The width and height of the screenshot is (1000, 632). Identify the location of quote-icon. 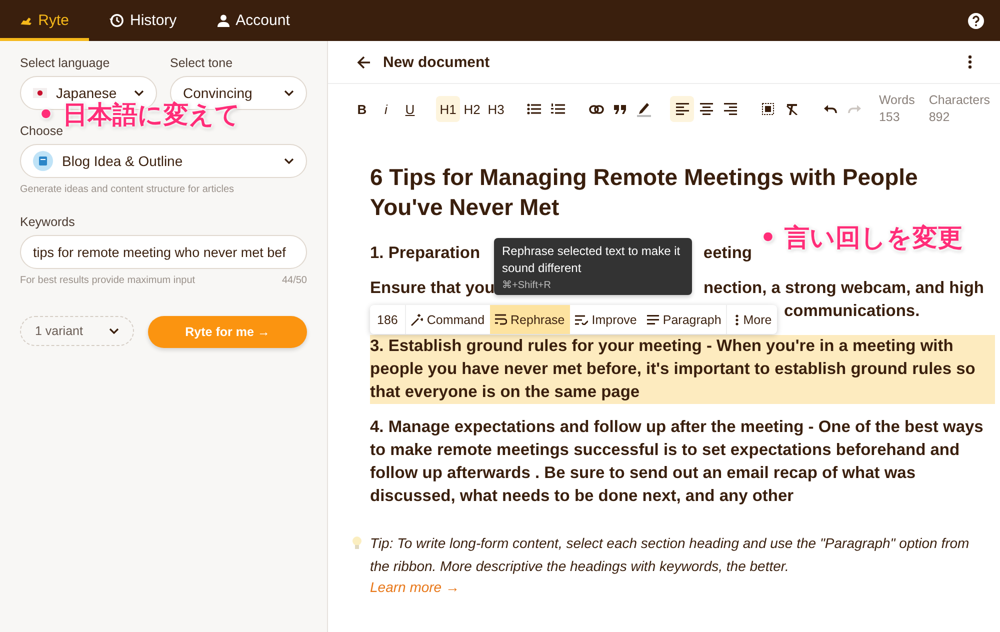
(620, 109).